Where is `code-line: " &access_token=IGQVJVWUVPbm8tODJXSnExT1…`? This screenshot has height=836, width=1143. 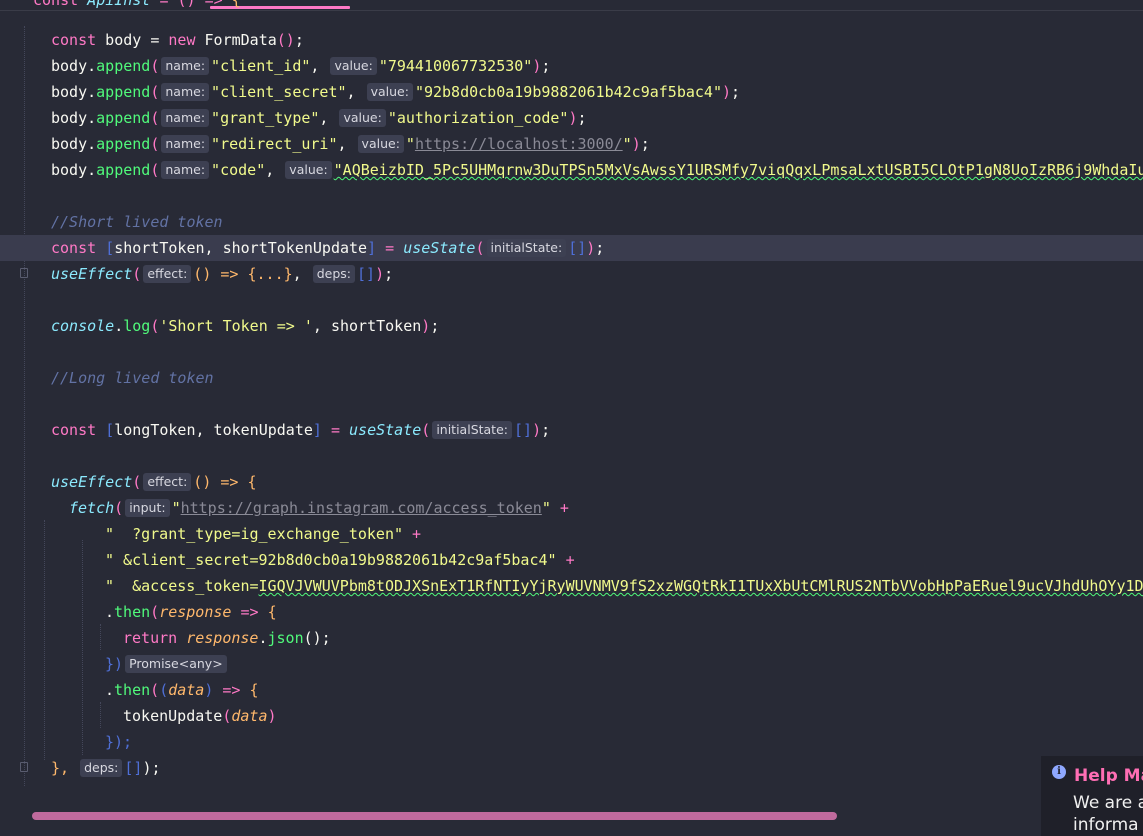
code-line: " &access_token=IGQVJVWUVPbm8tODJXSnExT1… is located at coordinates (624, 586).